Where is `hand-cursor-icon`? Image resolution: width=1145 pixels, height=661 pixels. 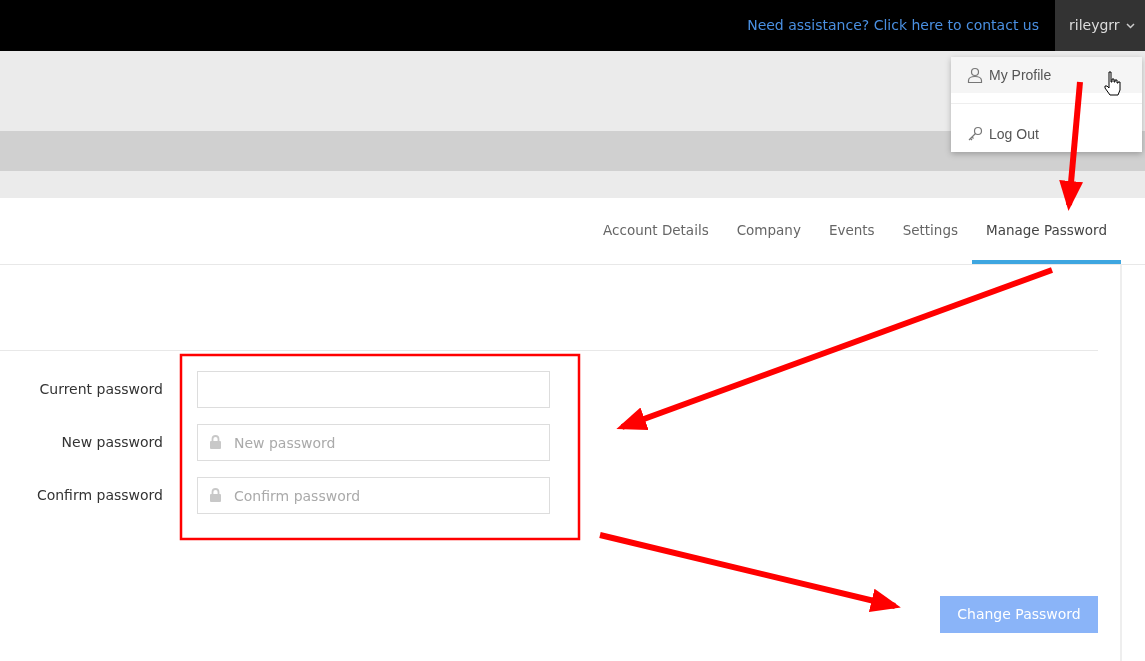
hand-cursor-icon is located at coordinates (1112, 84).